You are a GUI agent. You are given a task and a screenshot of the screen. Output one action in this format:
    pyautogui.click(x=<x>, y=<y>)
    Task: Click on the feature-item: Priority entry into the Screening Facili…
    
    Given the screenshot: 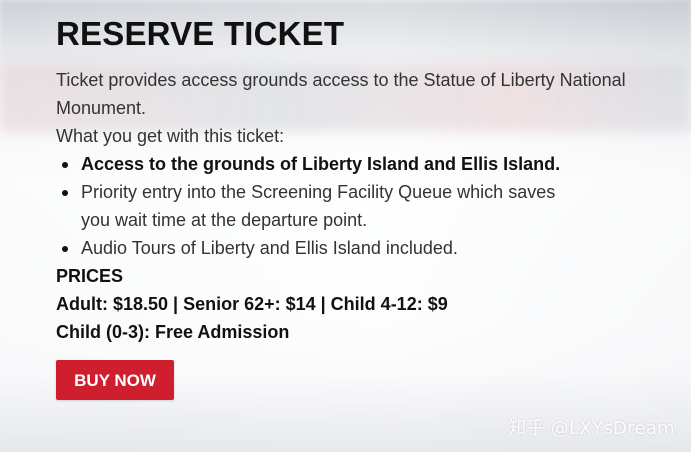 What is the action you would take?
    pyautogui.click(x=321, y=206)
    